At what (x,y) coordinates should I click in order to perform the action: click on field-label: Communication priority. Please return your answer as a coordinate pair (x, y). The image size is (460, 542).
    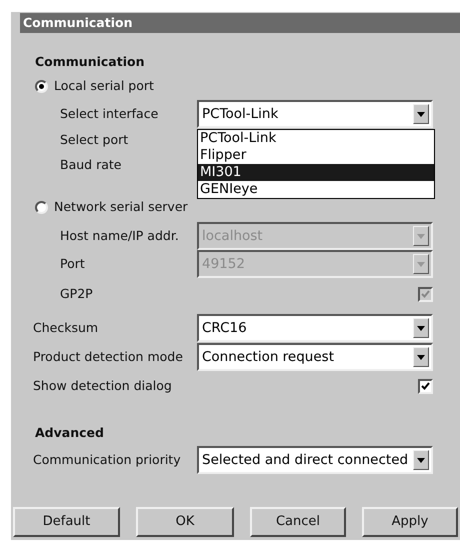
    Looking at the image, I should click on (106, 459).